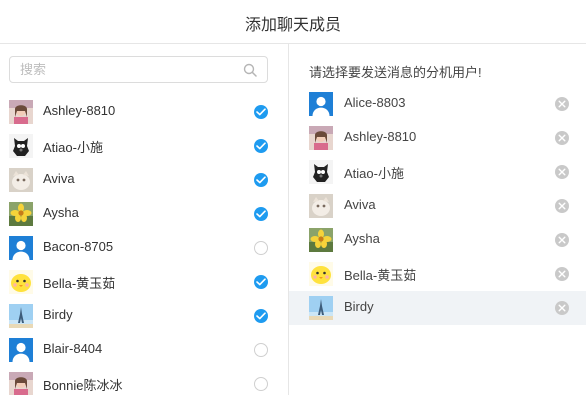 Image resolution: width=586 pixels, height=395 pixels. What do you see at coordinates (144, 316) in the screenshot?
I see `contact-row: Birdy` at bounding box center [144, 316].